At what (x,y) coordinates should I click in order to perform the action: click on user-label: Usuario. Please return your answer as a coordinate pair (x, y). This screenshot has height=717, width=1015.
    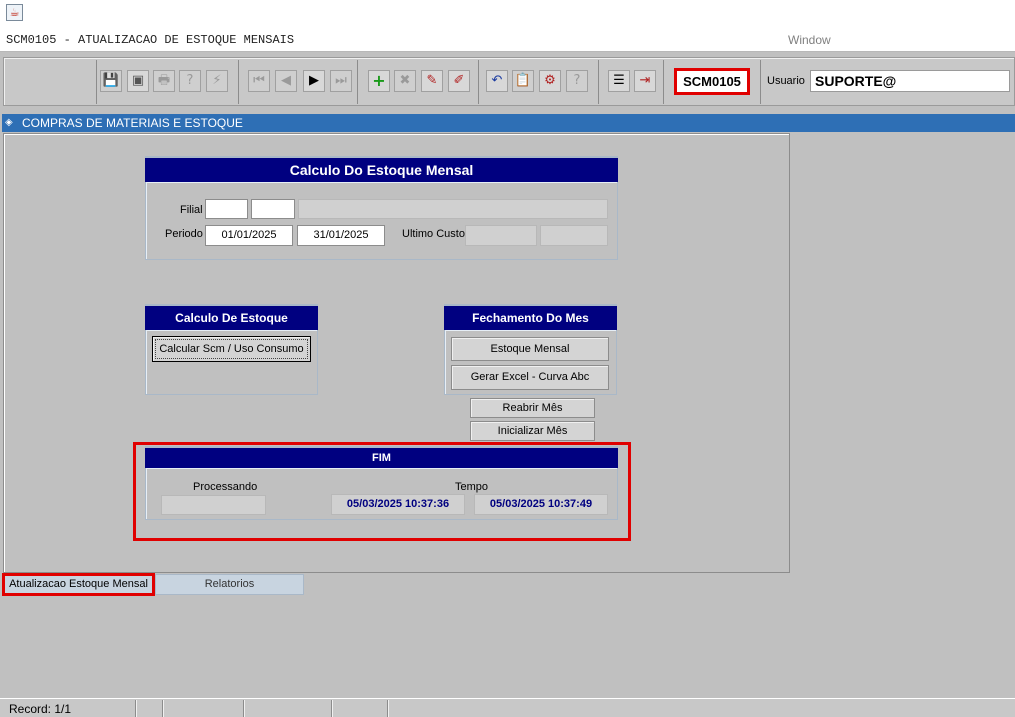
    Looking at the image, I should click on (786, 81).